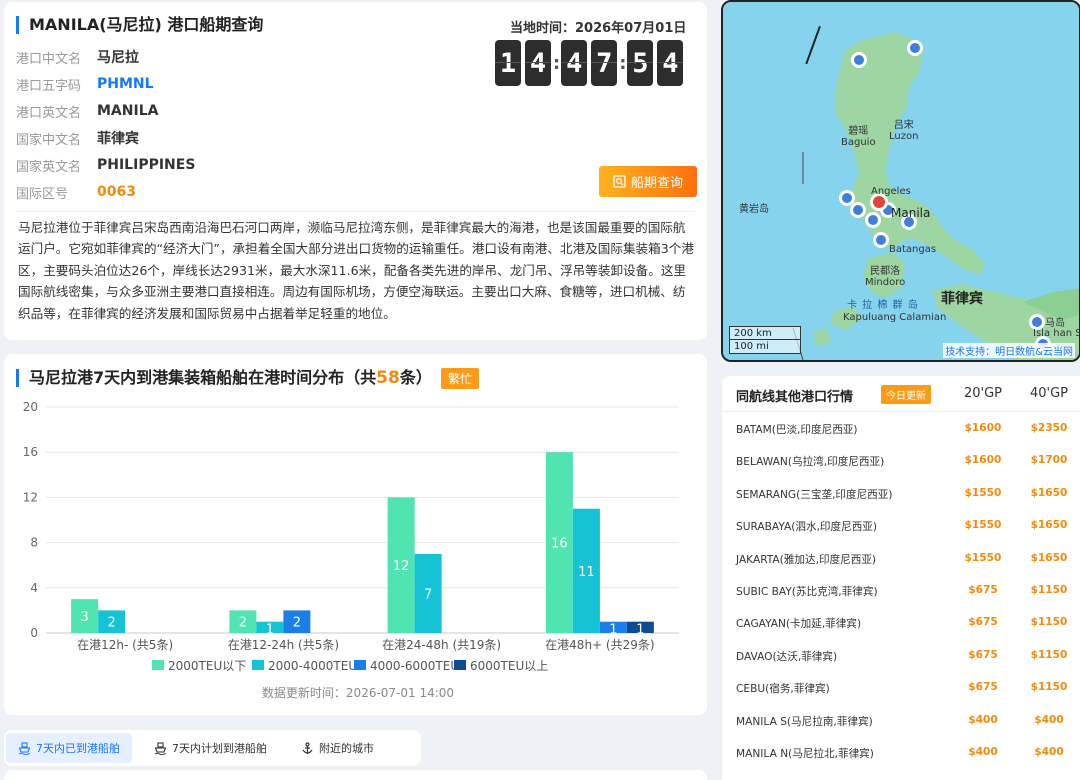  Describe the element at coordinates (901, 428) in the screenshot. I see `rate-row: BATAM(巴淡,印度尼西亚) $1600 $2350` at that location.